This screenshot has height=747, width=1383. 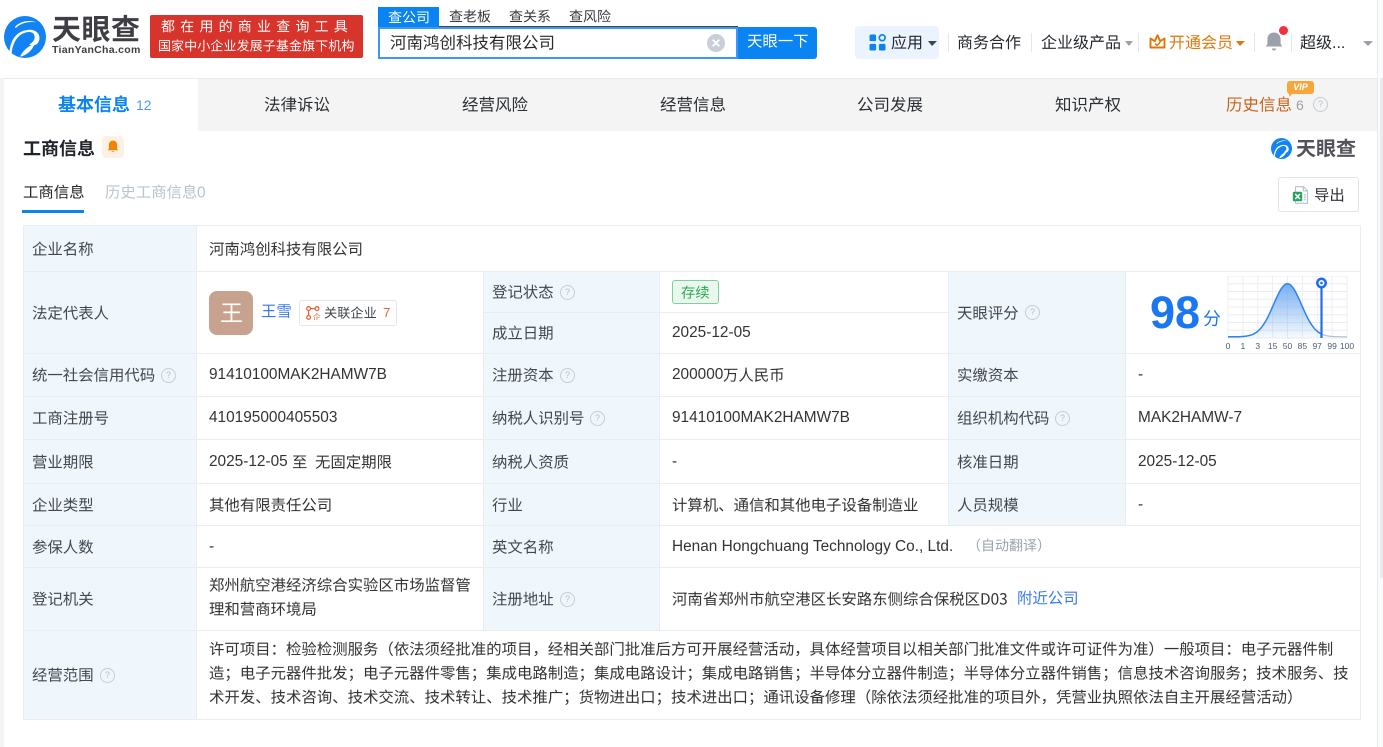 What do you see at coordinates (1228, 346) in the screenshot?
I see `svg-text: 0` at bounding box center [1228, 346].